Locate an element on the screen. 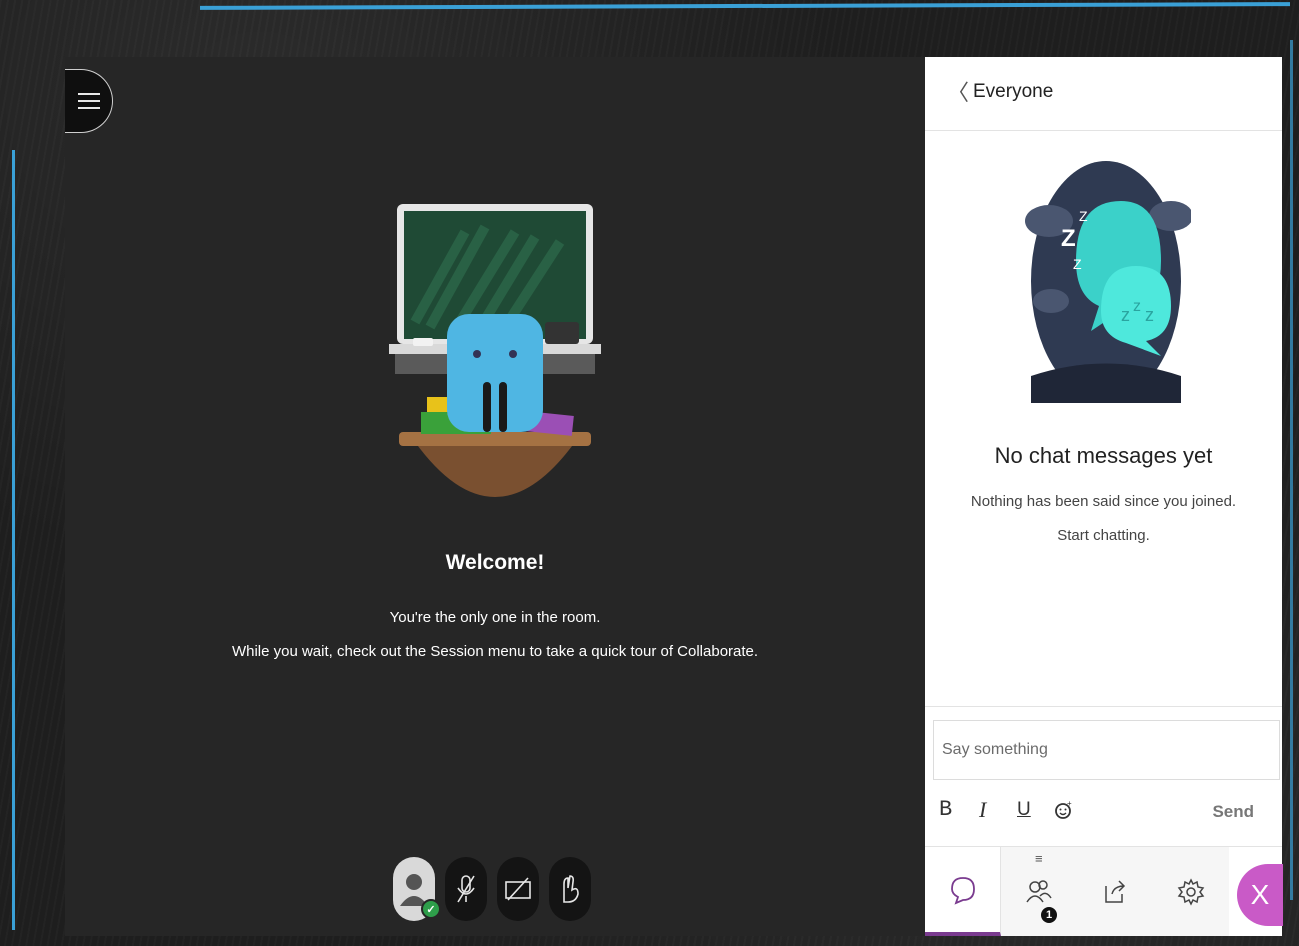 The height and width of the screenshot is (946, 1299). chat-header: 〈 Everyone is located at coordinates (1103, 94).